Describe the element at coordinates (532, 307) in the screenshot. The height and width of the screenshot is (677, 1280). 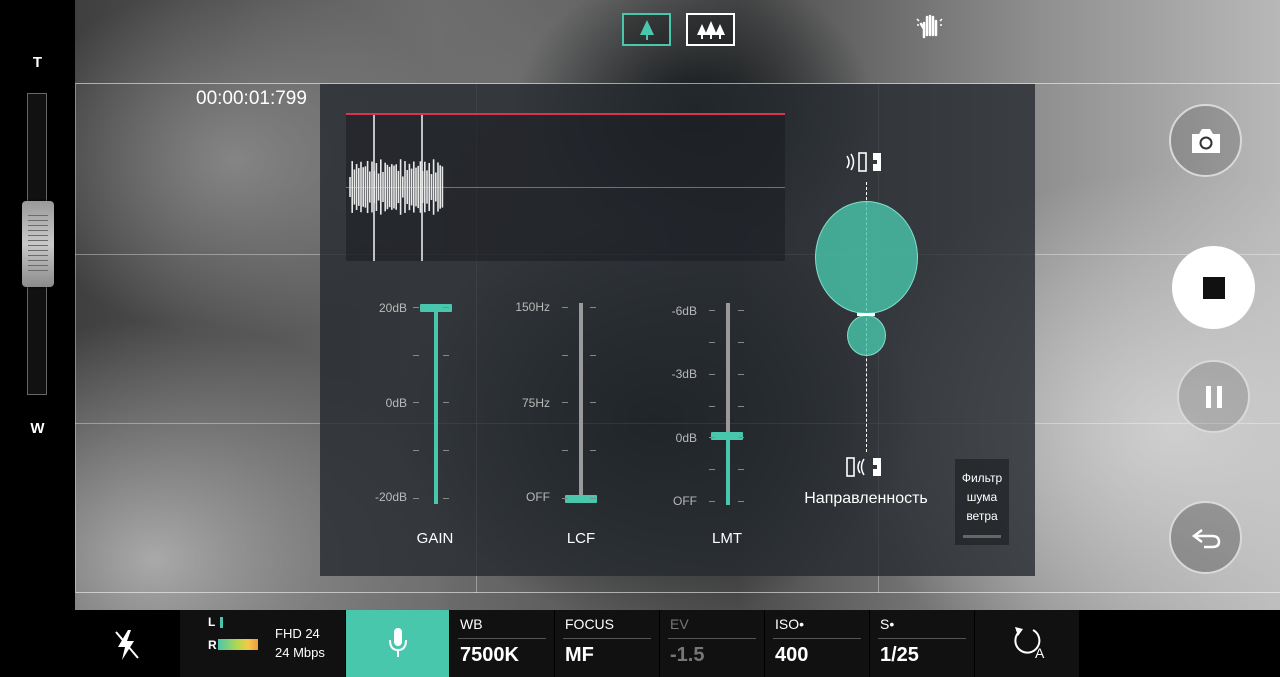
I see `lcf-tick-label: 150Hz` at that location.